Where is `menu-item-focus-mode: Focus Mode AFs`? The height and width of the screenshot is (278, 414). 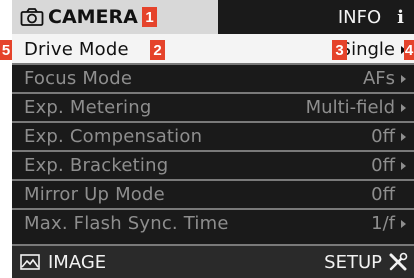 menu-item-focus-mode: Focus Mode AFs is located at coordinates (213, 77).